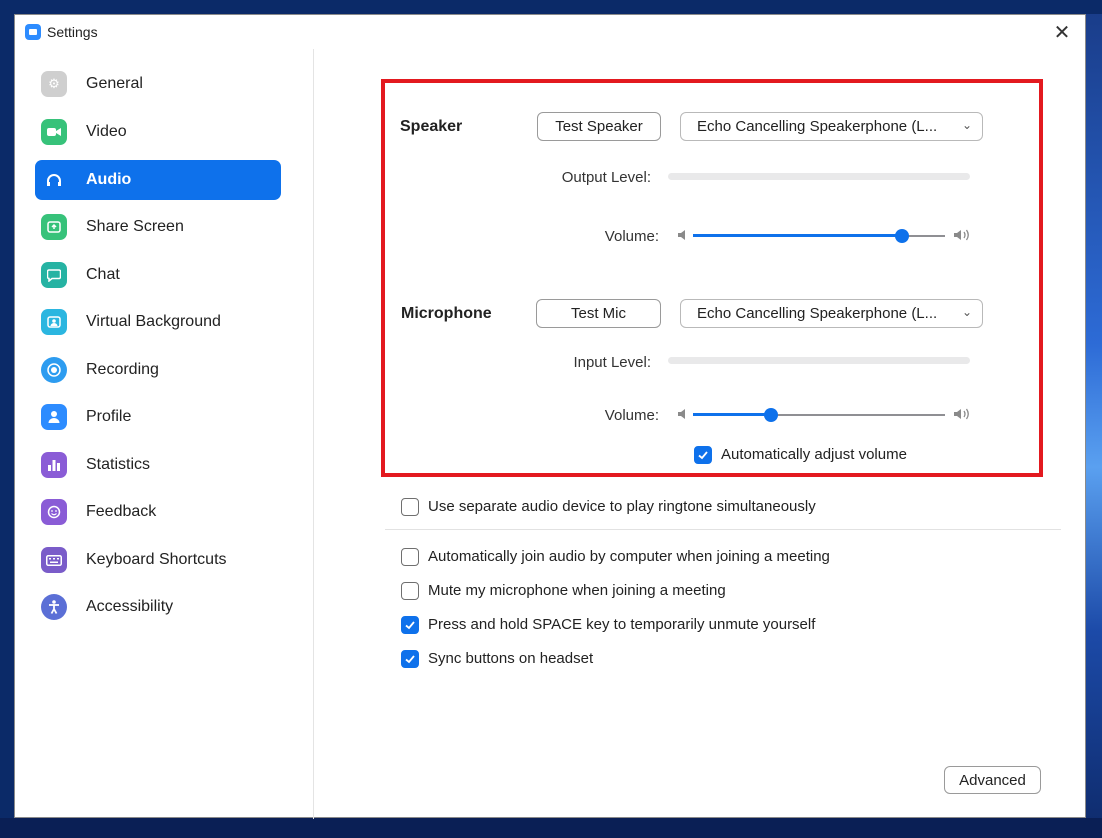  What do you see at coordinates (54, 180) in the screenshot?
I see `headphones-icon` at bounding box center [54, 180].